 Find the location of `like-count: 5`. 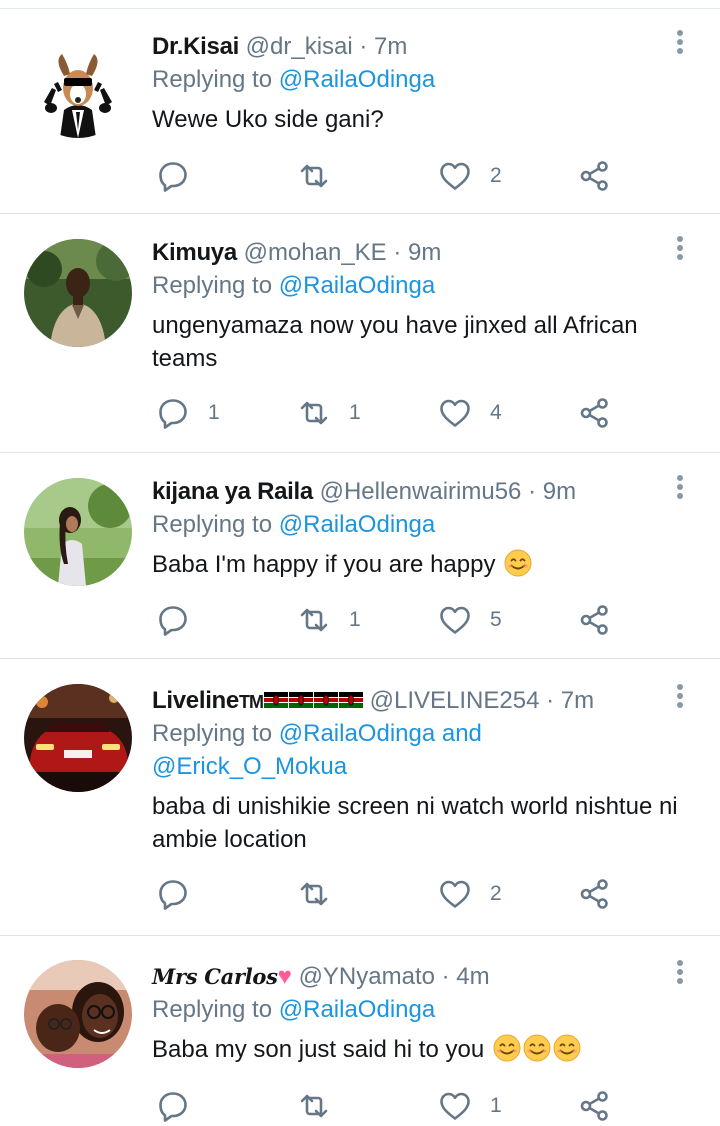

like-count: 5 is located at coordinates (496, 619).